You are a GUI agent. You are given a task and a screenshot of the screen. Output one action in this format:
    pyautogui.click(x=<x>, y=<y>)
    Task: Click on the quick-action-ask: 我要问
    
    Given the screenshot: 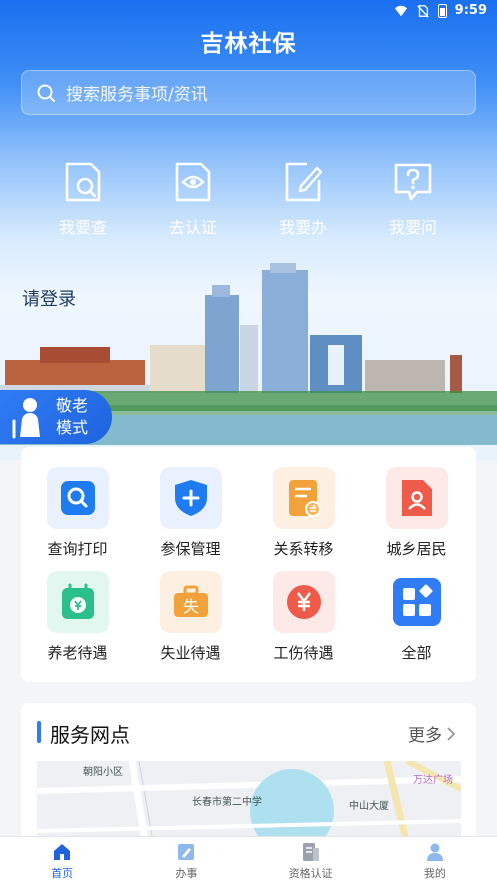 What is the action you would take?
    pyautogui.click(x=413, y=199)
    